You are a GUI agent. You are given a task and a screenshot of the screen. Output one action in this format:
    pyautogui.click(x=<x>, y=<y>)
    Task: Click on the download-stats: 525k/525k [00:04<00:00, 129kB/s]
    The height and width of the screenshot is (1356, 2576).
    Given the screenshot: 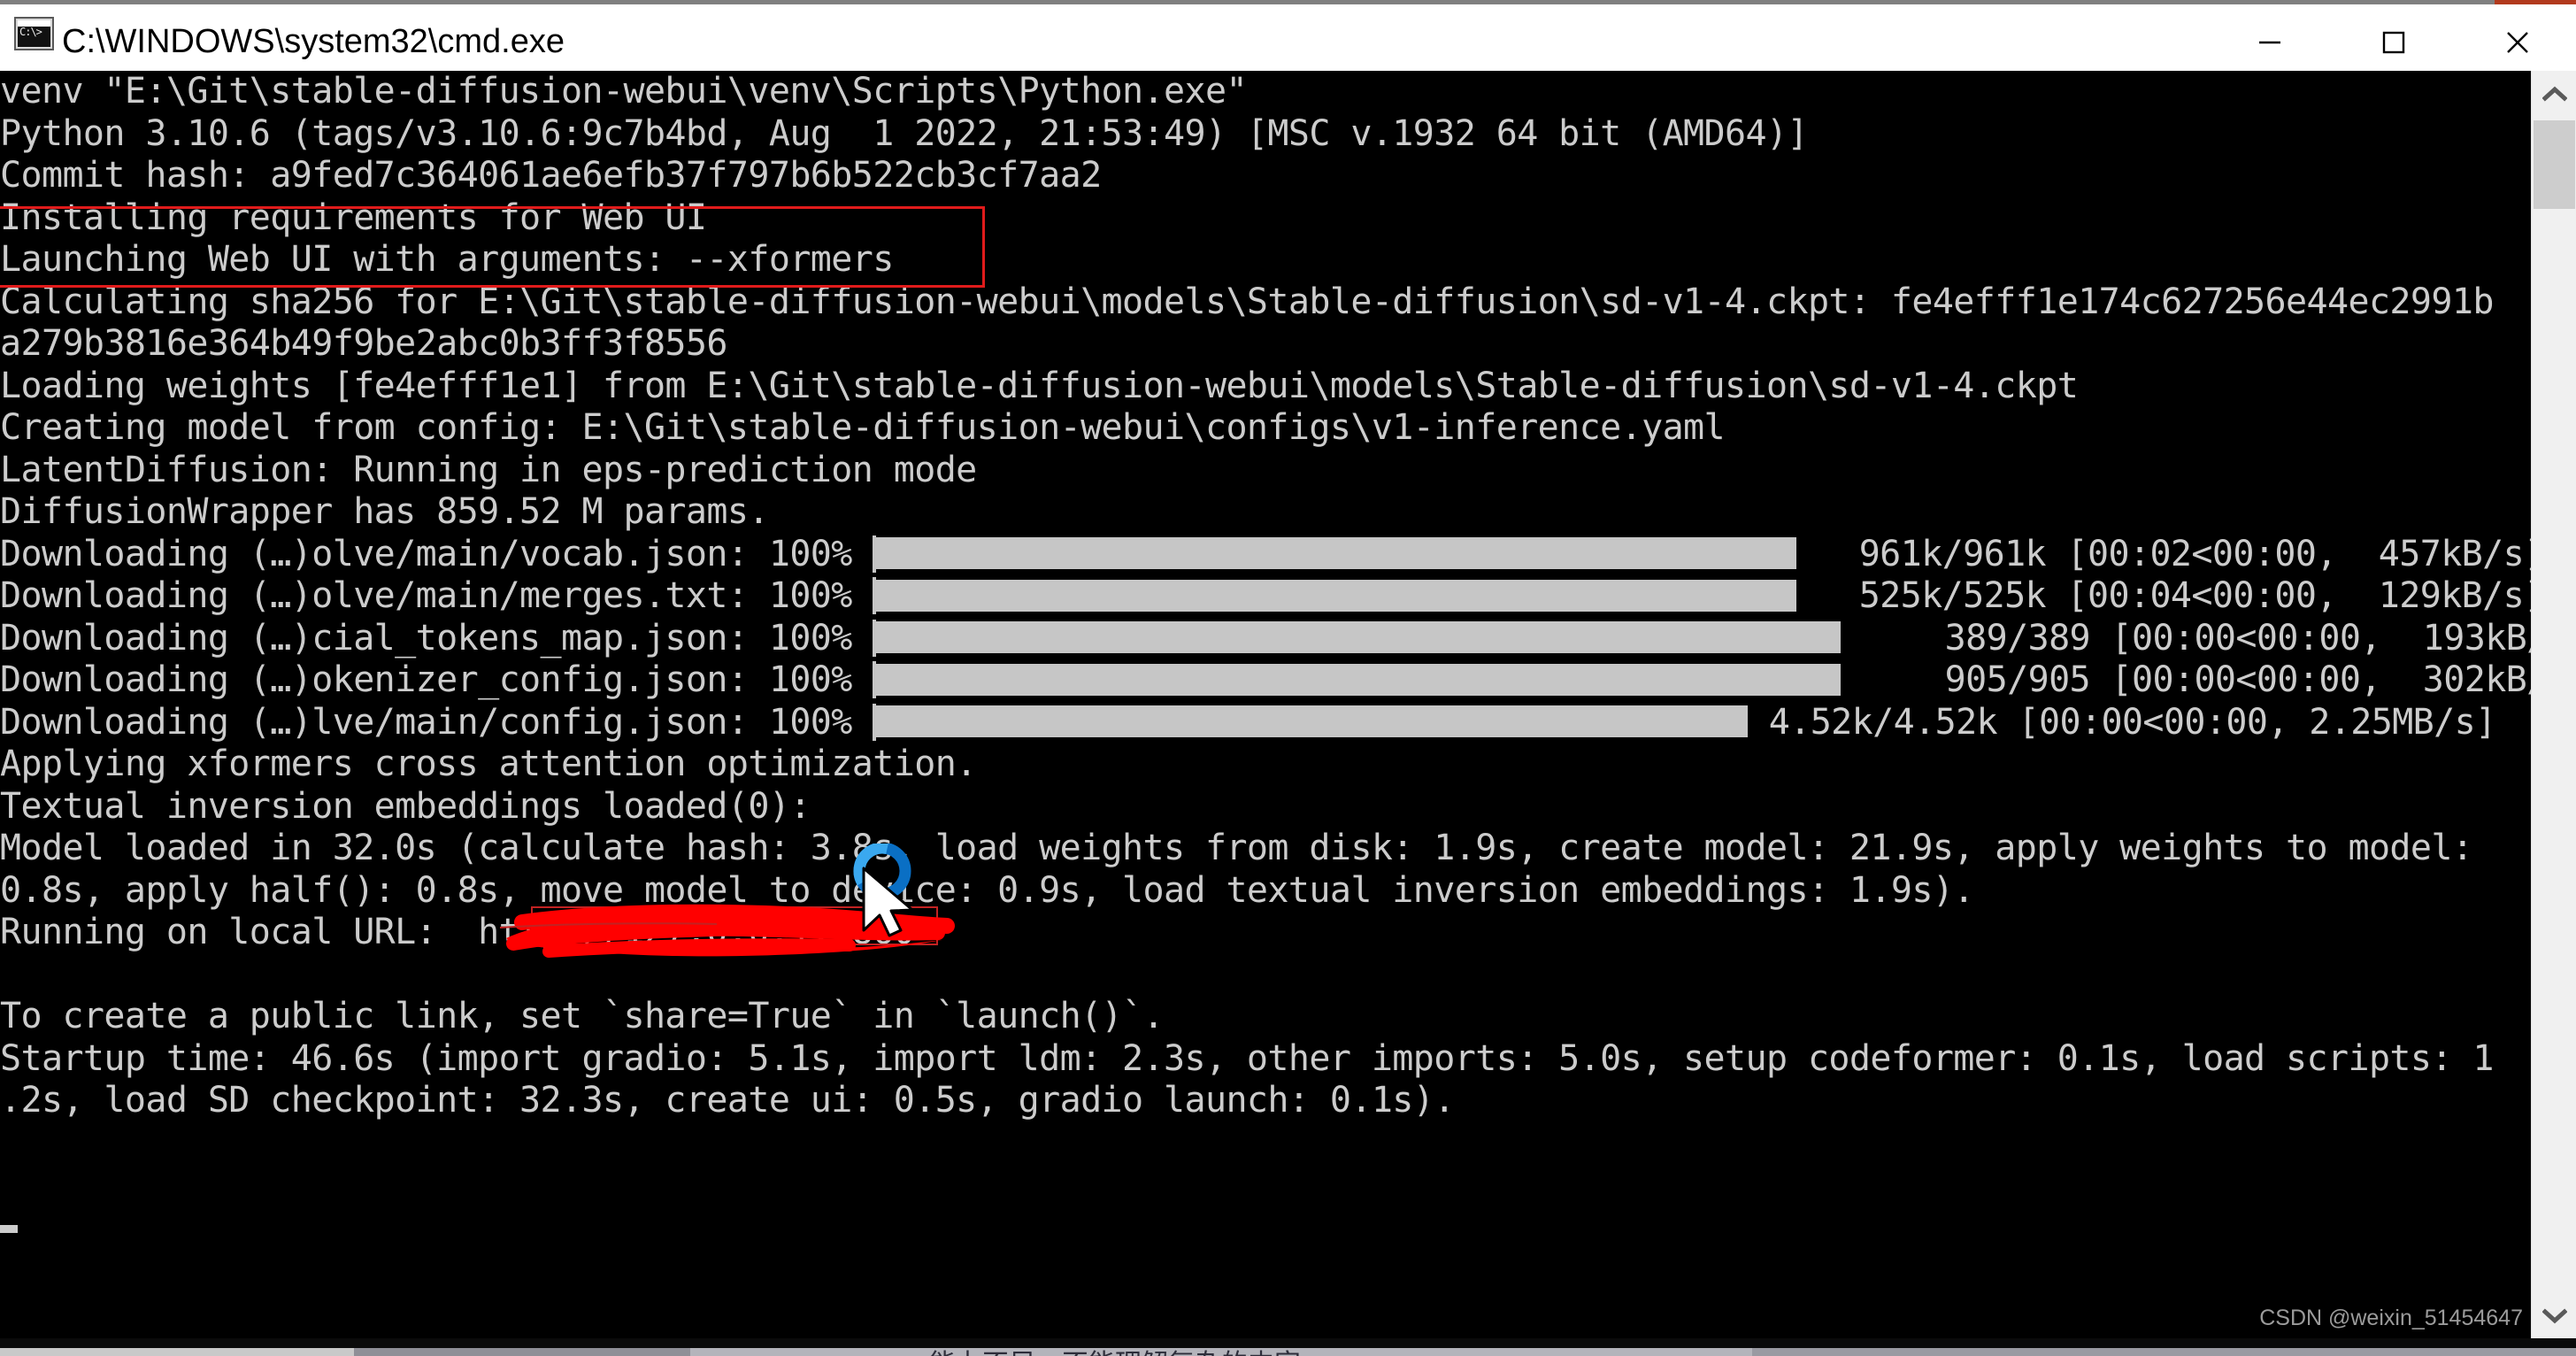 What is the action you would take?
    pyautogui.click(x=2163, y=595)
    